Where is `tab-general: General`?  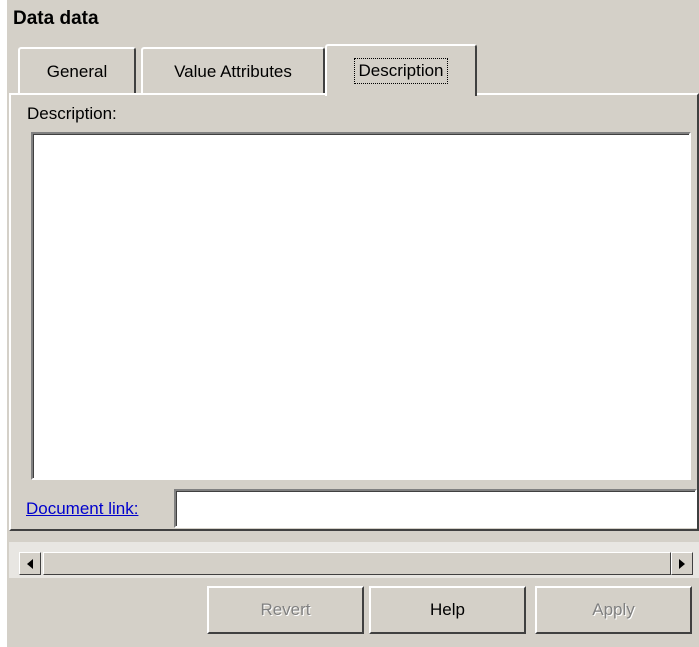 tab-general: General is located at coordinates (77, 71).